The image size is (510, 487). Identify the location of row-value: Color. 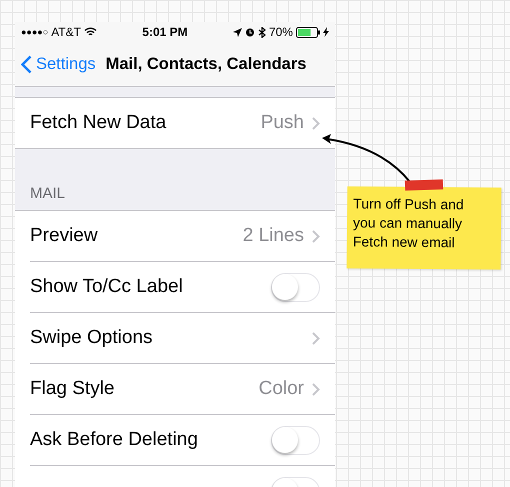
(281, 389).